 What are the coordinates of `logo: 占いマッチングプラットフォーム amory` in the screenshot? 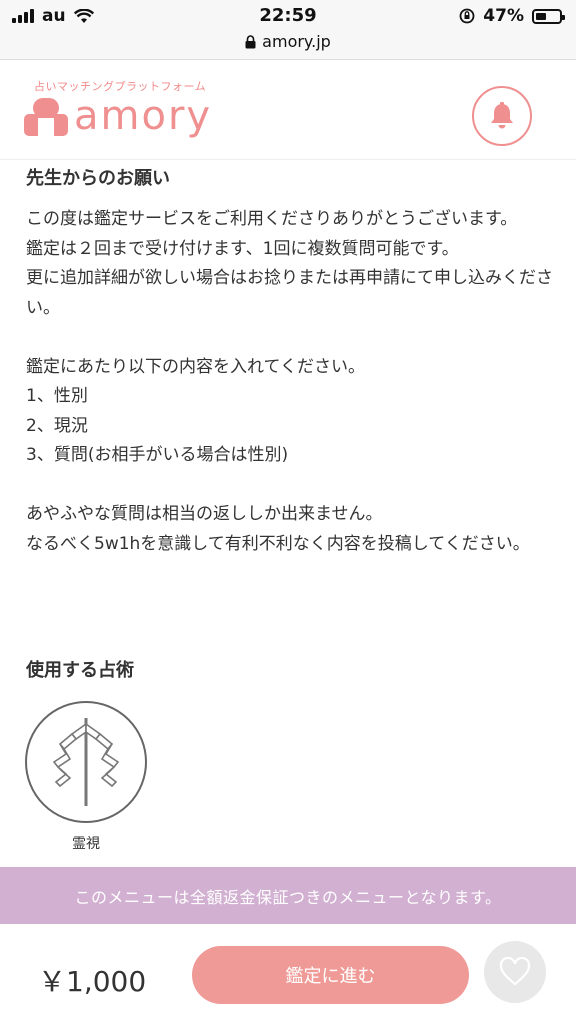 It's located at (118, 107).